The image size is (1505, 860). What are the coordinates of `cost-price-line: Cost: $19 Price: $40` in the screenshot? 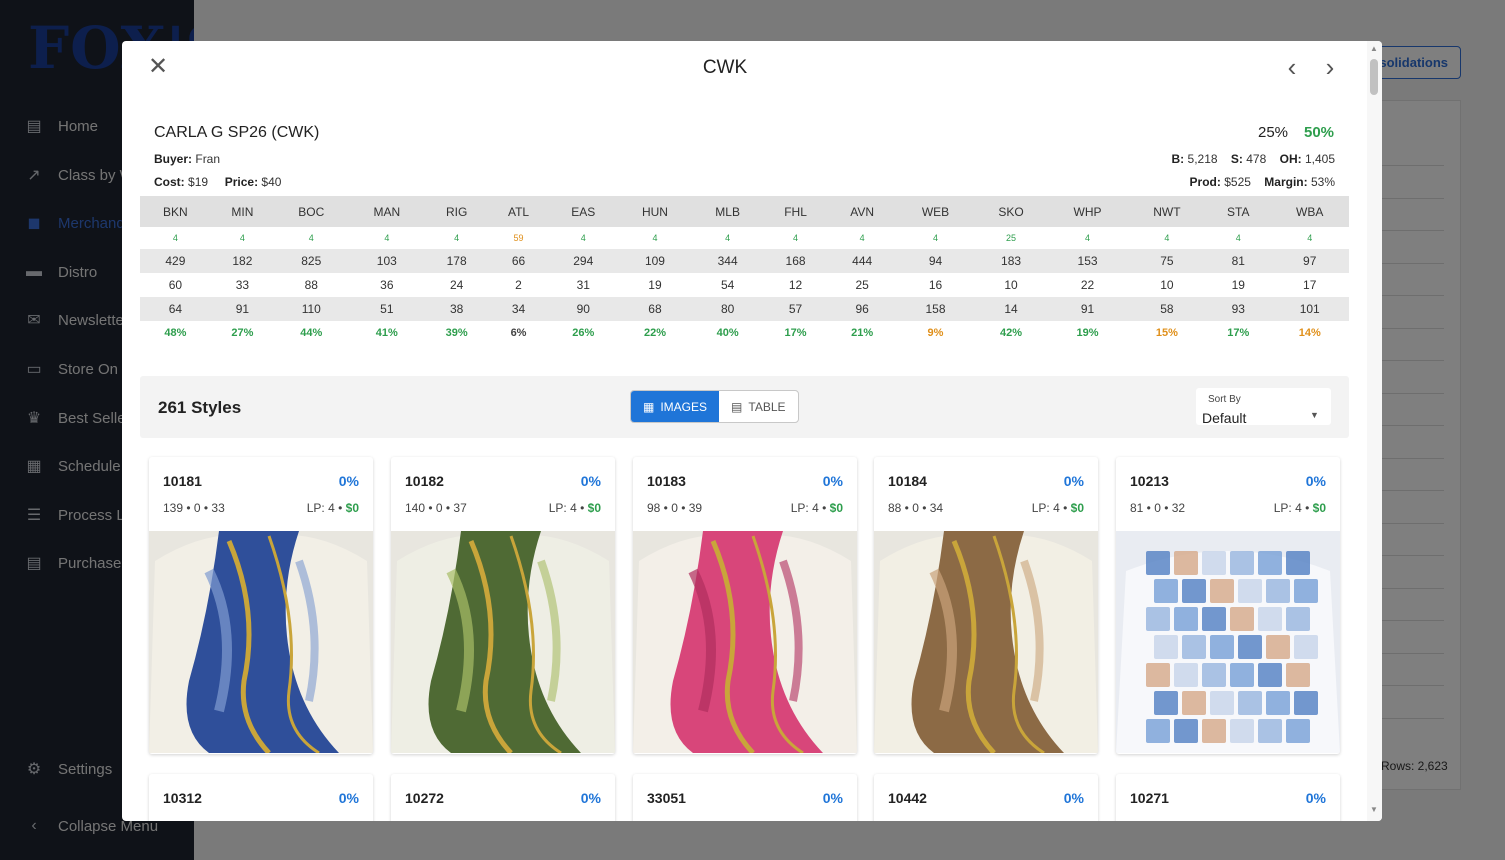 It's located at (217, 182).